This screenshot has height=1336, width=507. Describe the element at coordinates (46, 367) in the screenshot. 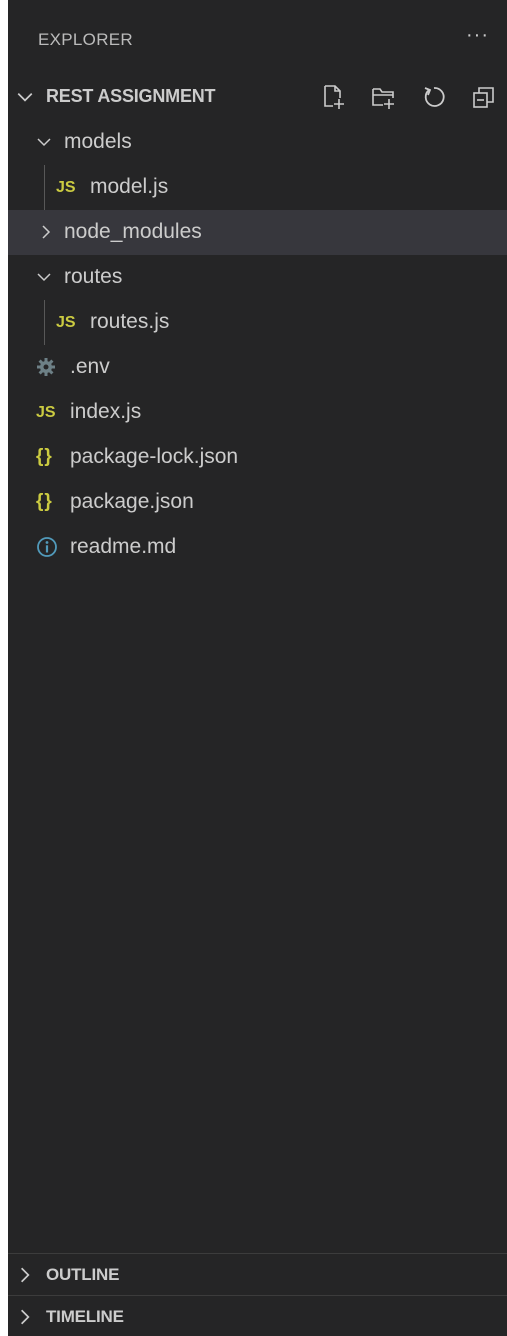

I see `gear-icon` at that location.